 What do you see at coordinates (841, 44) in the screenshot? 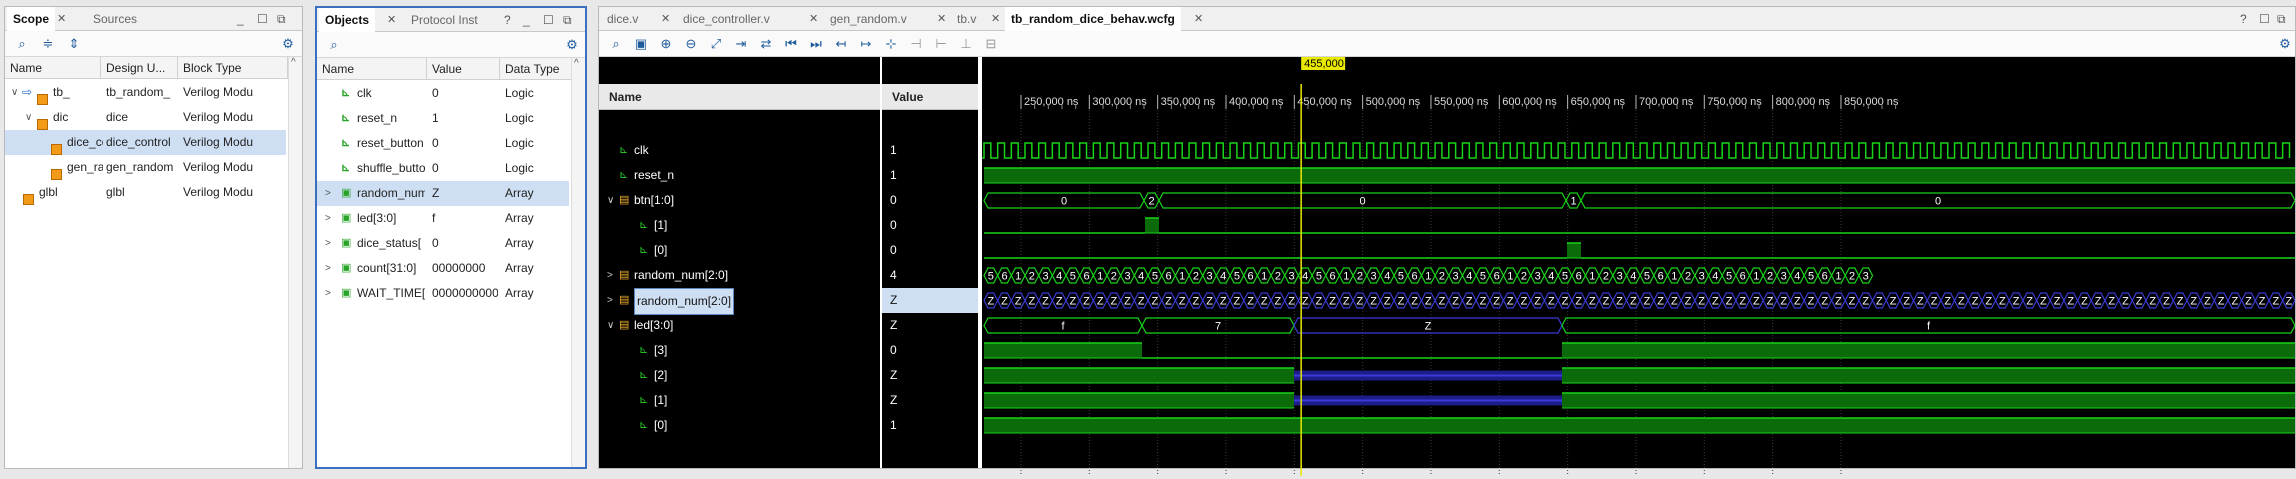
I see `previous-transition-icon: ↤` at bounding box center [841, 44].